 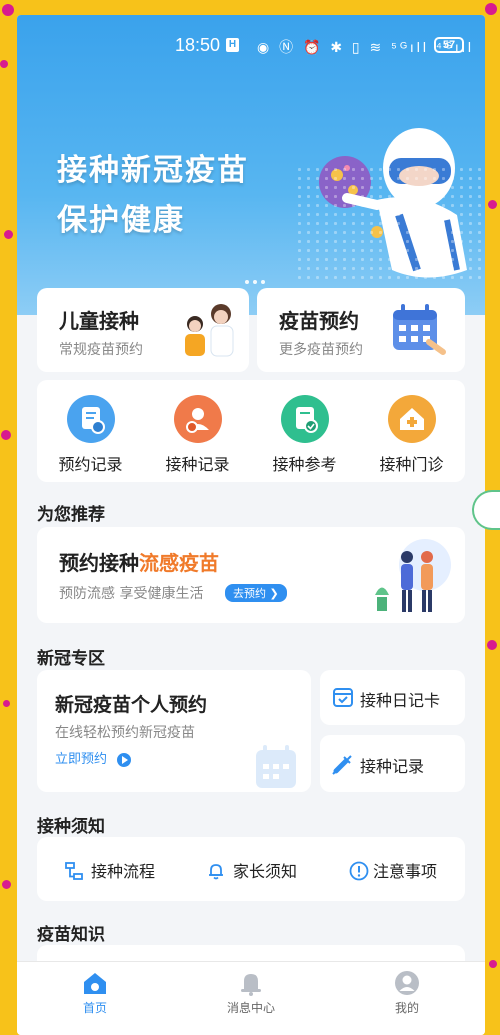 What do you see at coordinates (304, 464) in the screenshot?
I see `quick-action-label: 接种参考` at bounding box center [304, 464].